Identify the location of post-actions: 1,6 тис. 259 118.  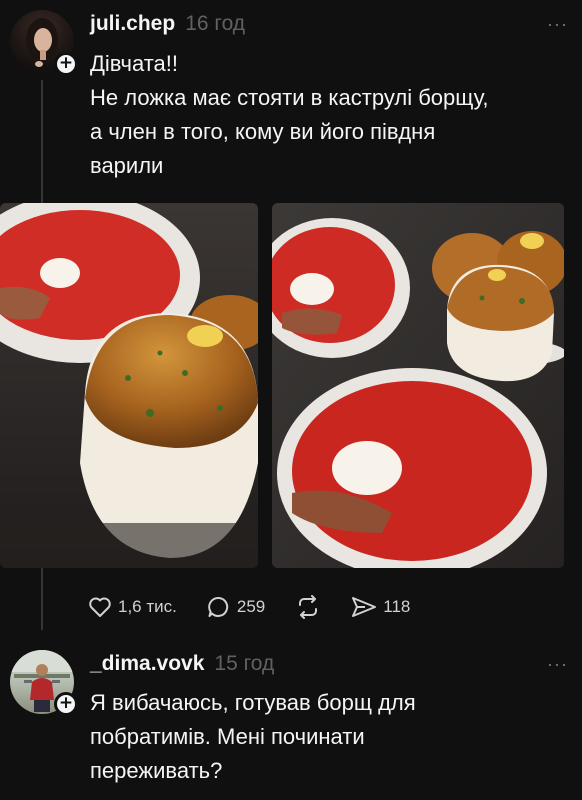
(264, 607).